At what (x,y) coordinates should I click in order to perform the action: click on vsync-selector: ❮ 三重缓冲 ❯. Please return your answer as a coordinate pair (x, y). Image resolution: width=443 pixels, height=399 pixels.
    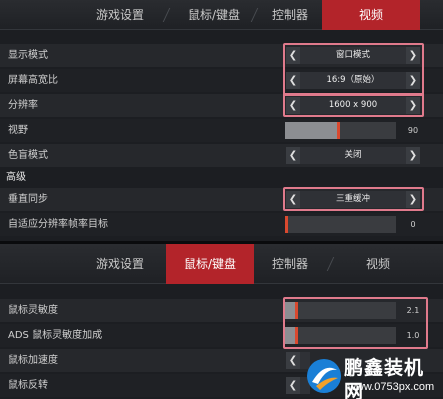
    Looking at the image, I should click on (353, 199).